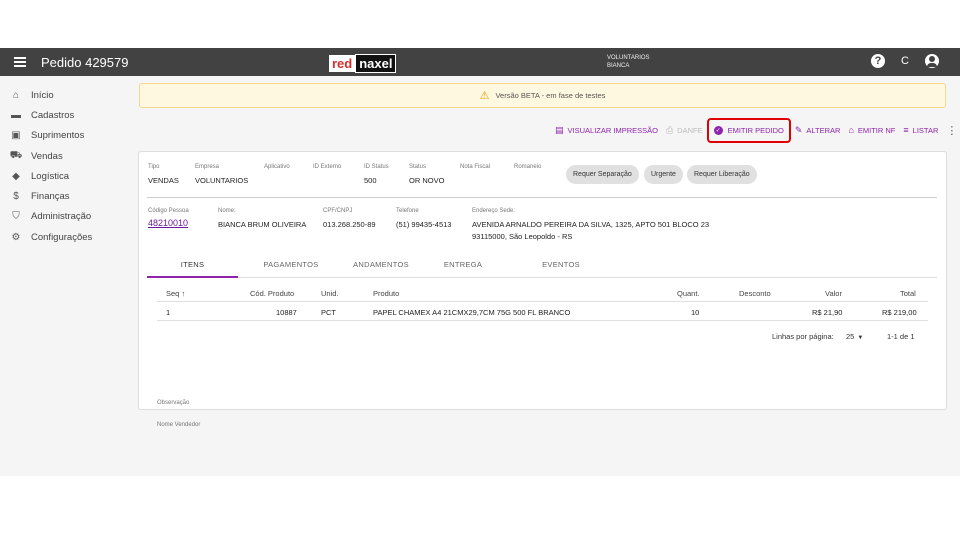 The width and height of the screenshot is (960, 540). What do you see at coordinates (561, 268) in the screenshot?
I see `tab-eventos: EVENTOS` at bounding box center [561, 268].